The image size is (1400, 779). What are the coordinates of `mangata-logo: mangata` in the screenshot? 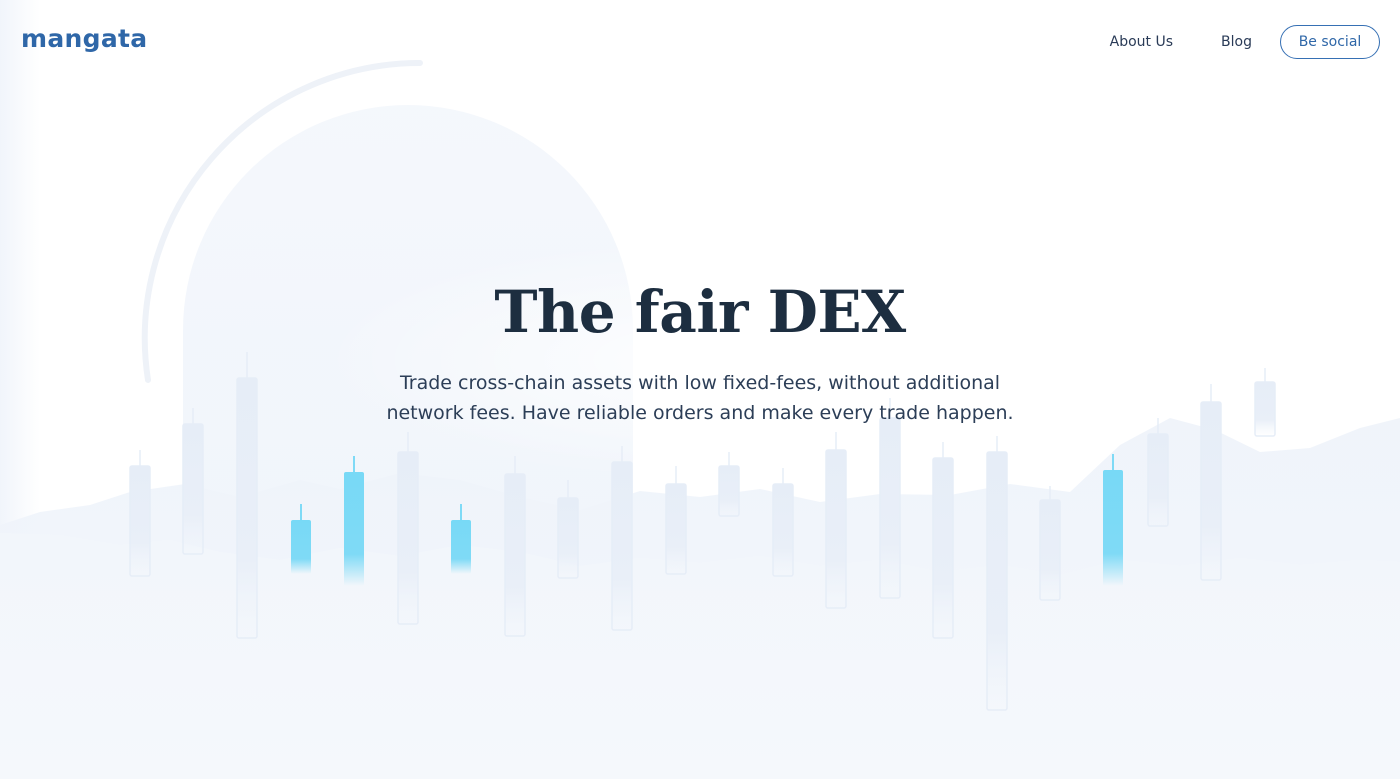 It's located at (84, 38).